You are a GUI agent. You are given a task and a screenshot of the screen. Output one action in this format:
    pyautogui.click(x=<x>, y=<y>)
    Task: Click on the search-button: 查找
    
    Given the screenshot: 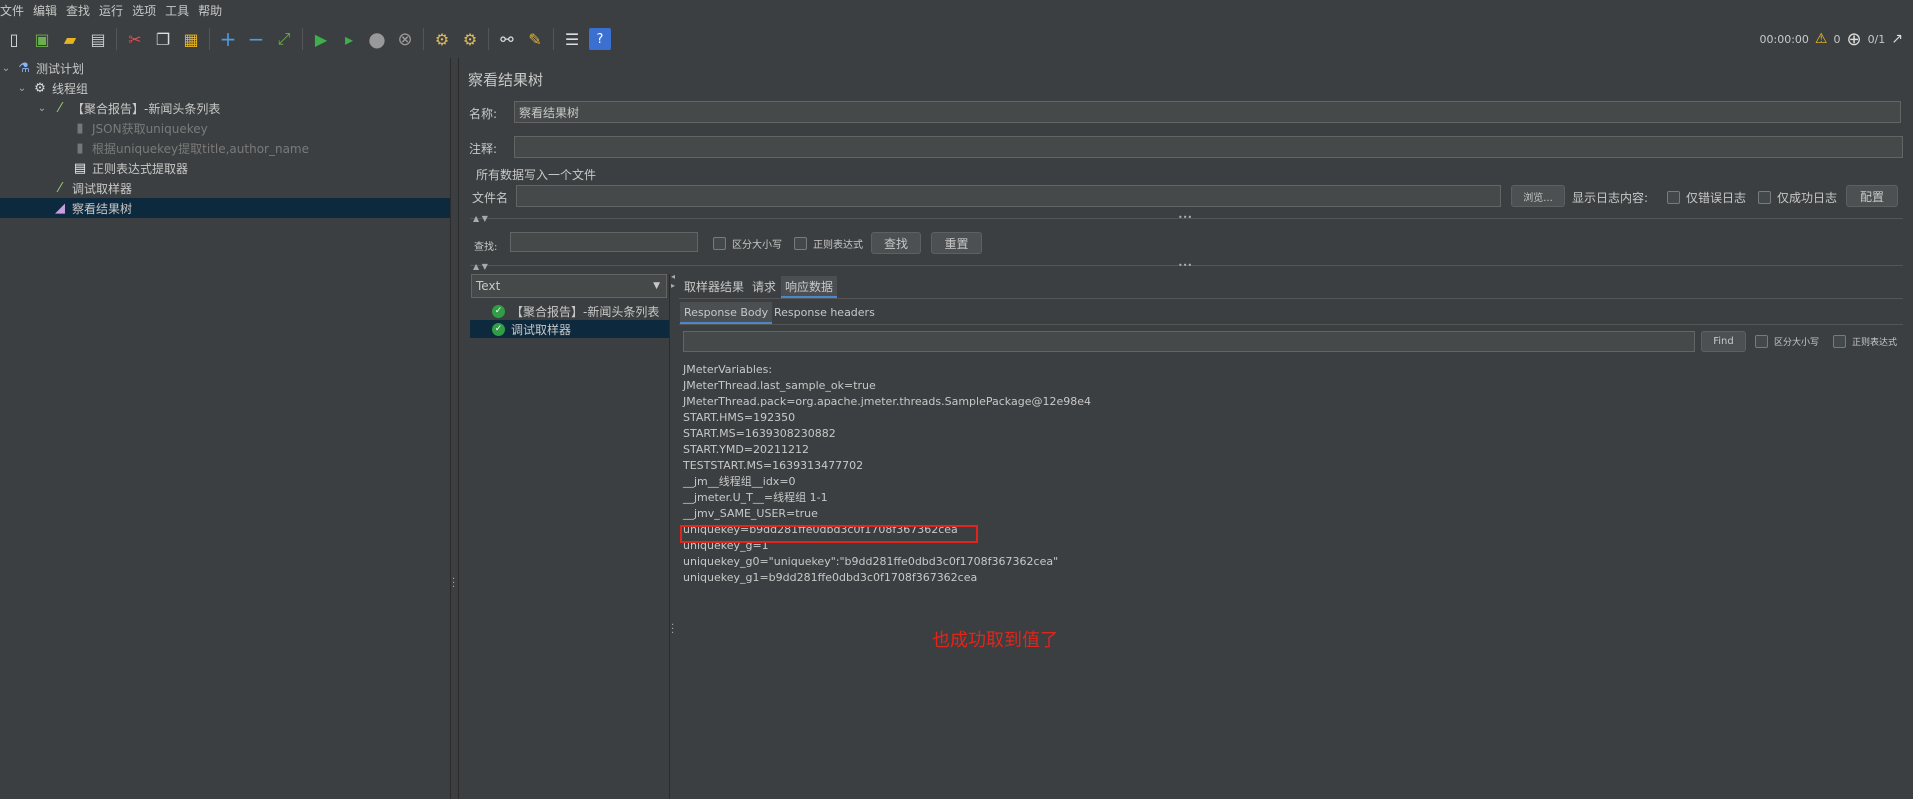 What is the action you would take?
    pyautogui.click(x=896, y=243)
    